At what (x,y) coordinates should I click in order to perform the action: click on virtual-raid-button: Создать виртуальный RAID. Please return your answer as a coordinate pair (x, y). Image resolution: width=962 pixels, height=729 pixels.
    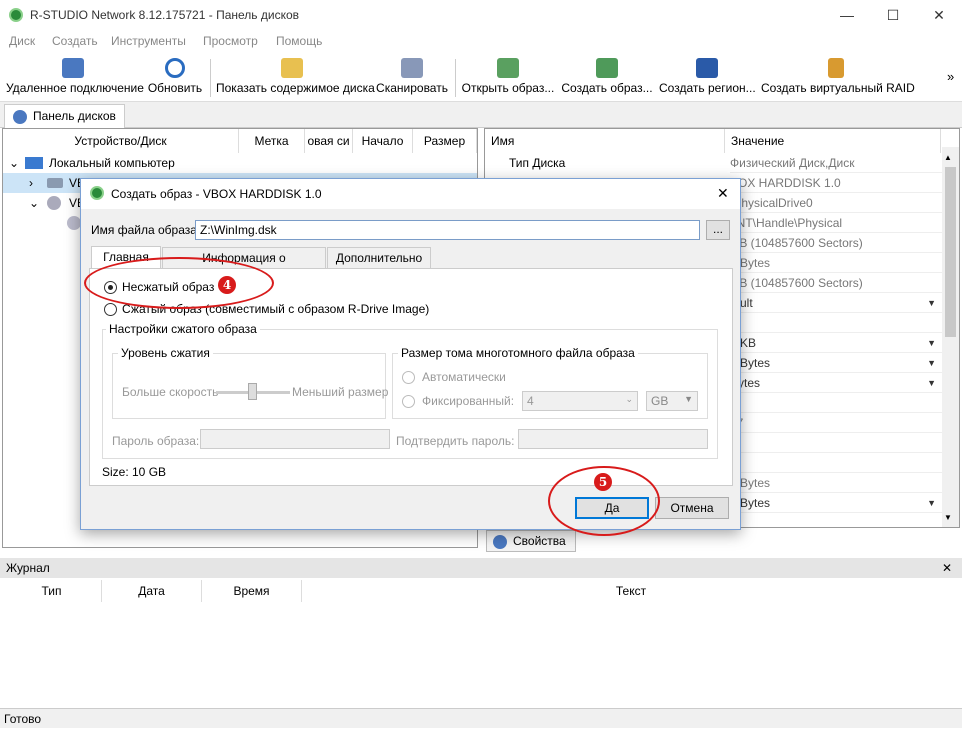
    Looking at the image, I should click on (838, 78).